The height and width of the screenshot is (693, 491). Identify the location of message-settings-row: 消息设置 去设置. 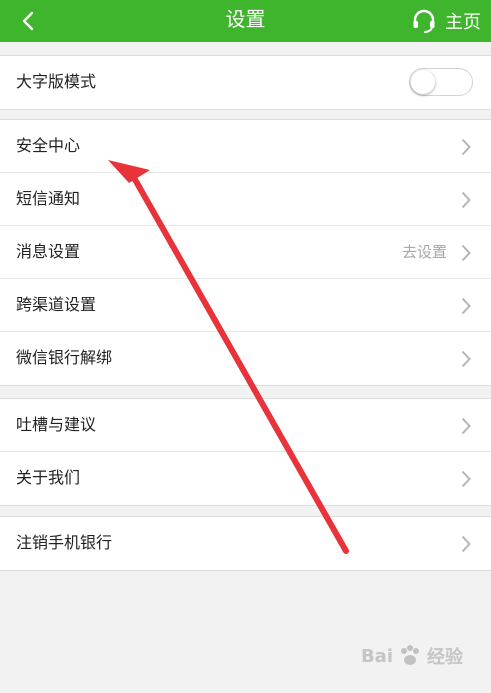
(245, 252).